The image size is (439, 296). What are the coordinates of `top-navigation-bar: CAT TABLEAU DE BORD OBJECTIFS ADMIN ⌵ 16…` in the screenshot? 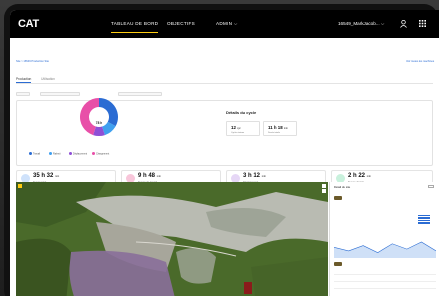 It's located at (224, 24).